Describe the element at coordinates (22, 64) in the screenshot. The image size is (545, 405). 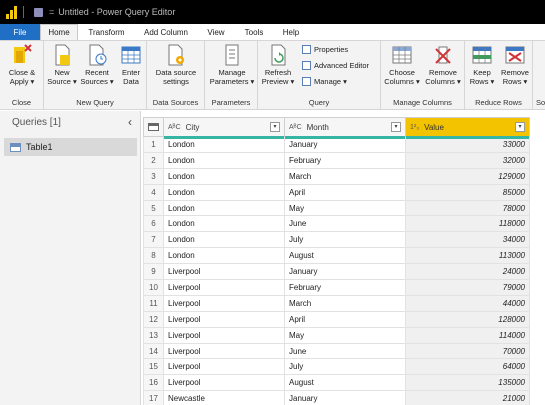
I see `close-apply-button: Close & Apply ▾` at that location.